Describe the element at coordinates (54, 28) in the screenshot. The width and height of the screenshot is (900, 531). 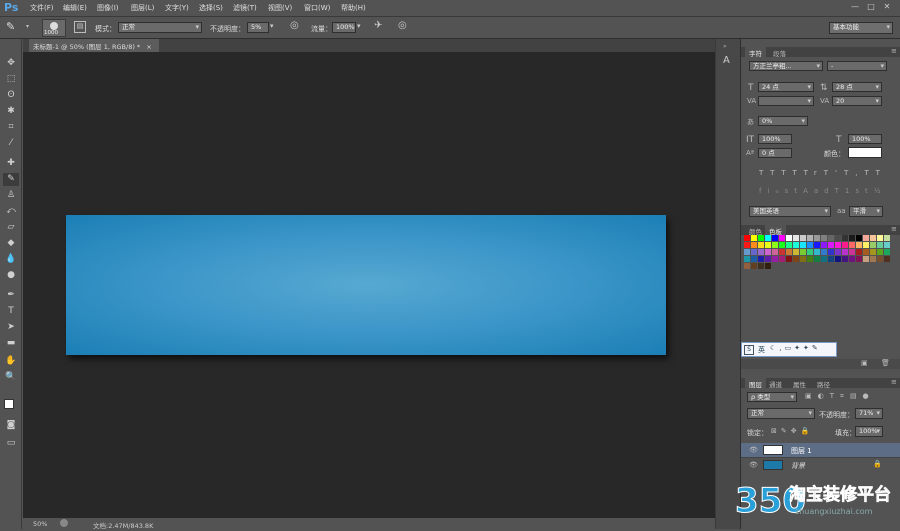
I see `brush-size-picker: 1000` at that location.